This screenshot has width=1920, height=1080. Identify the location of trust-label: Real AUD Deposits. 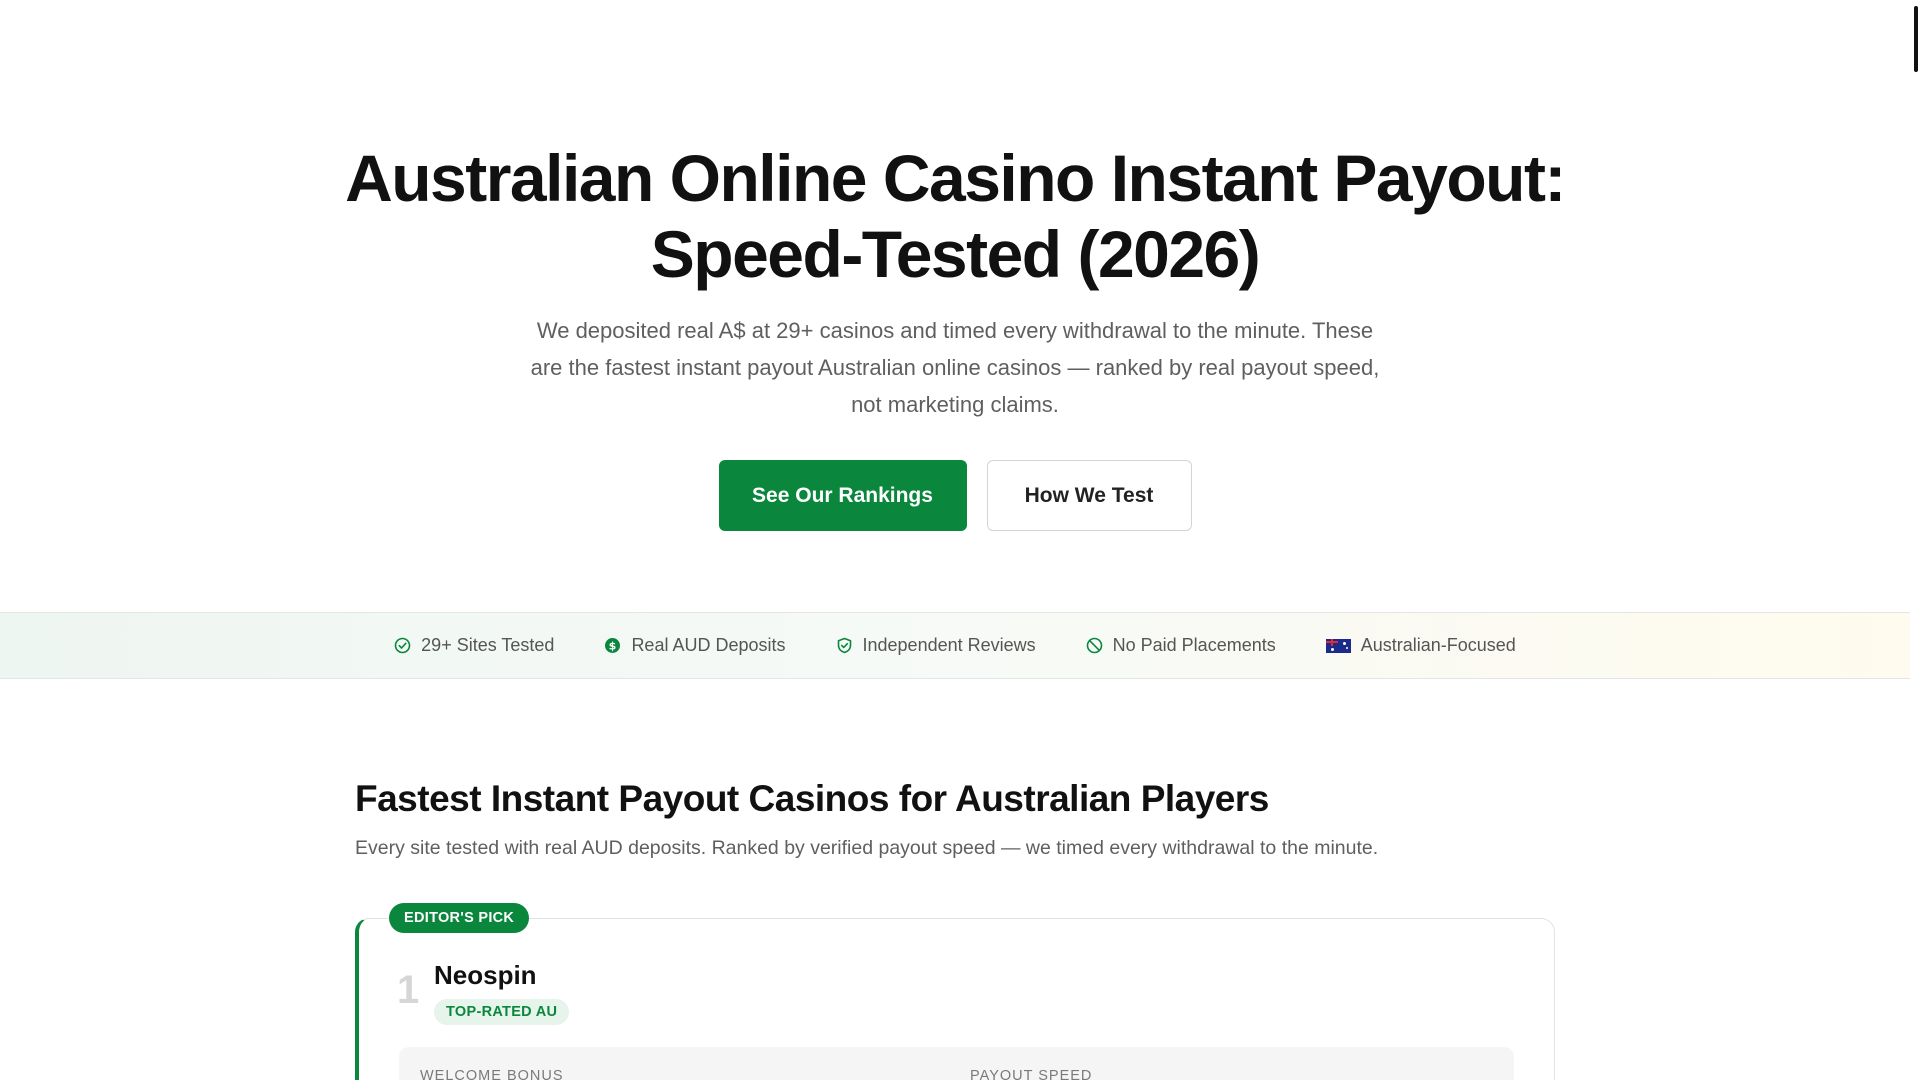
(708, 645).